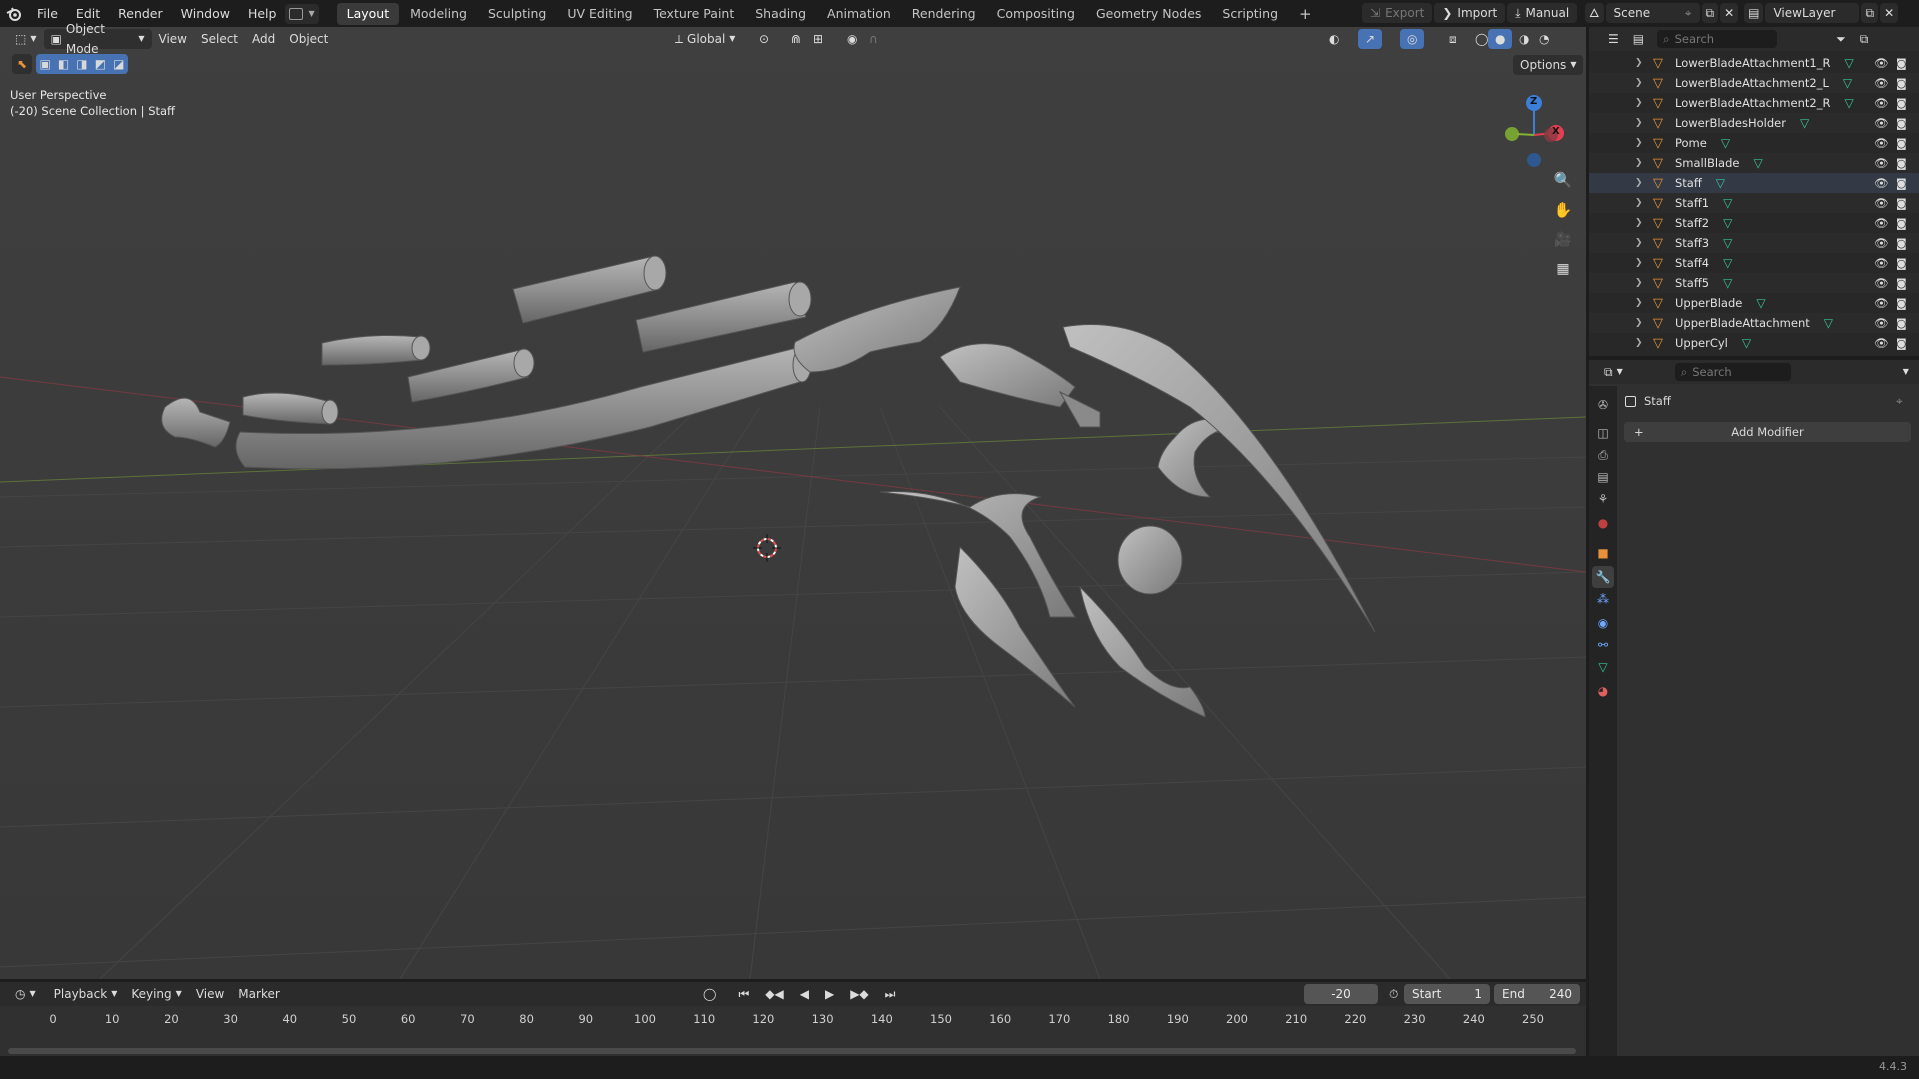  What do you see at coordinates (210, 994) in the screenshot?
I see `menu-timeline-view: View` at bounding box center [210, 994].